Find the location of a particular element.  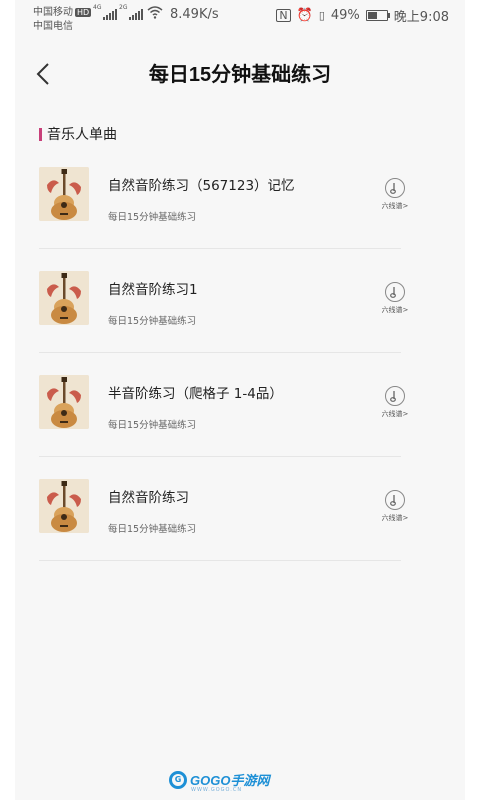

section-accent-bar is located at coordinates (40, 134).